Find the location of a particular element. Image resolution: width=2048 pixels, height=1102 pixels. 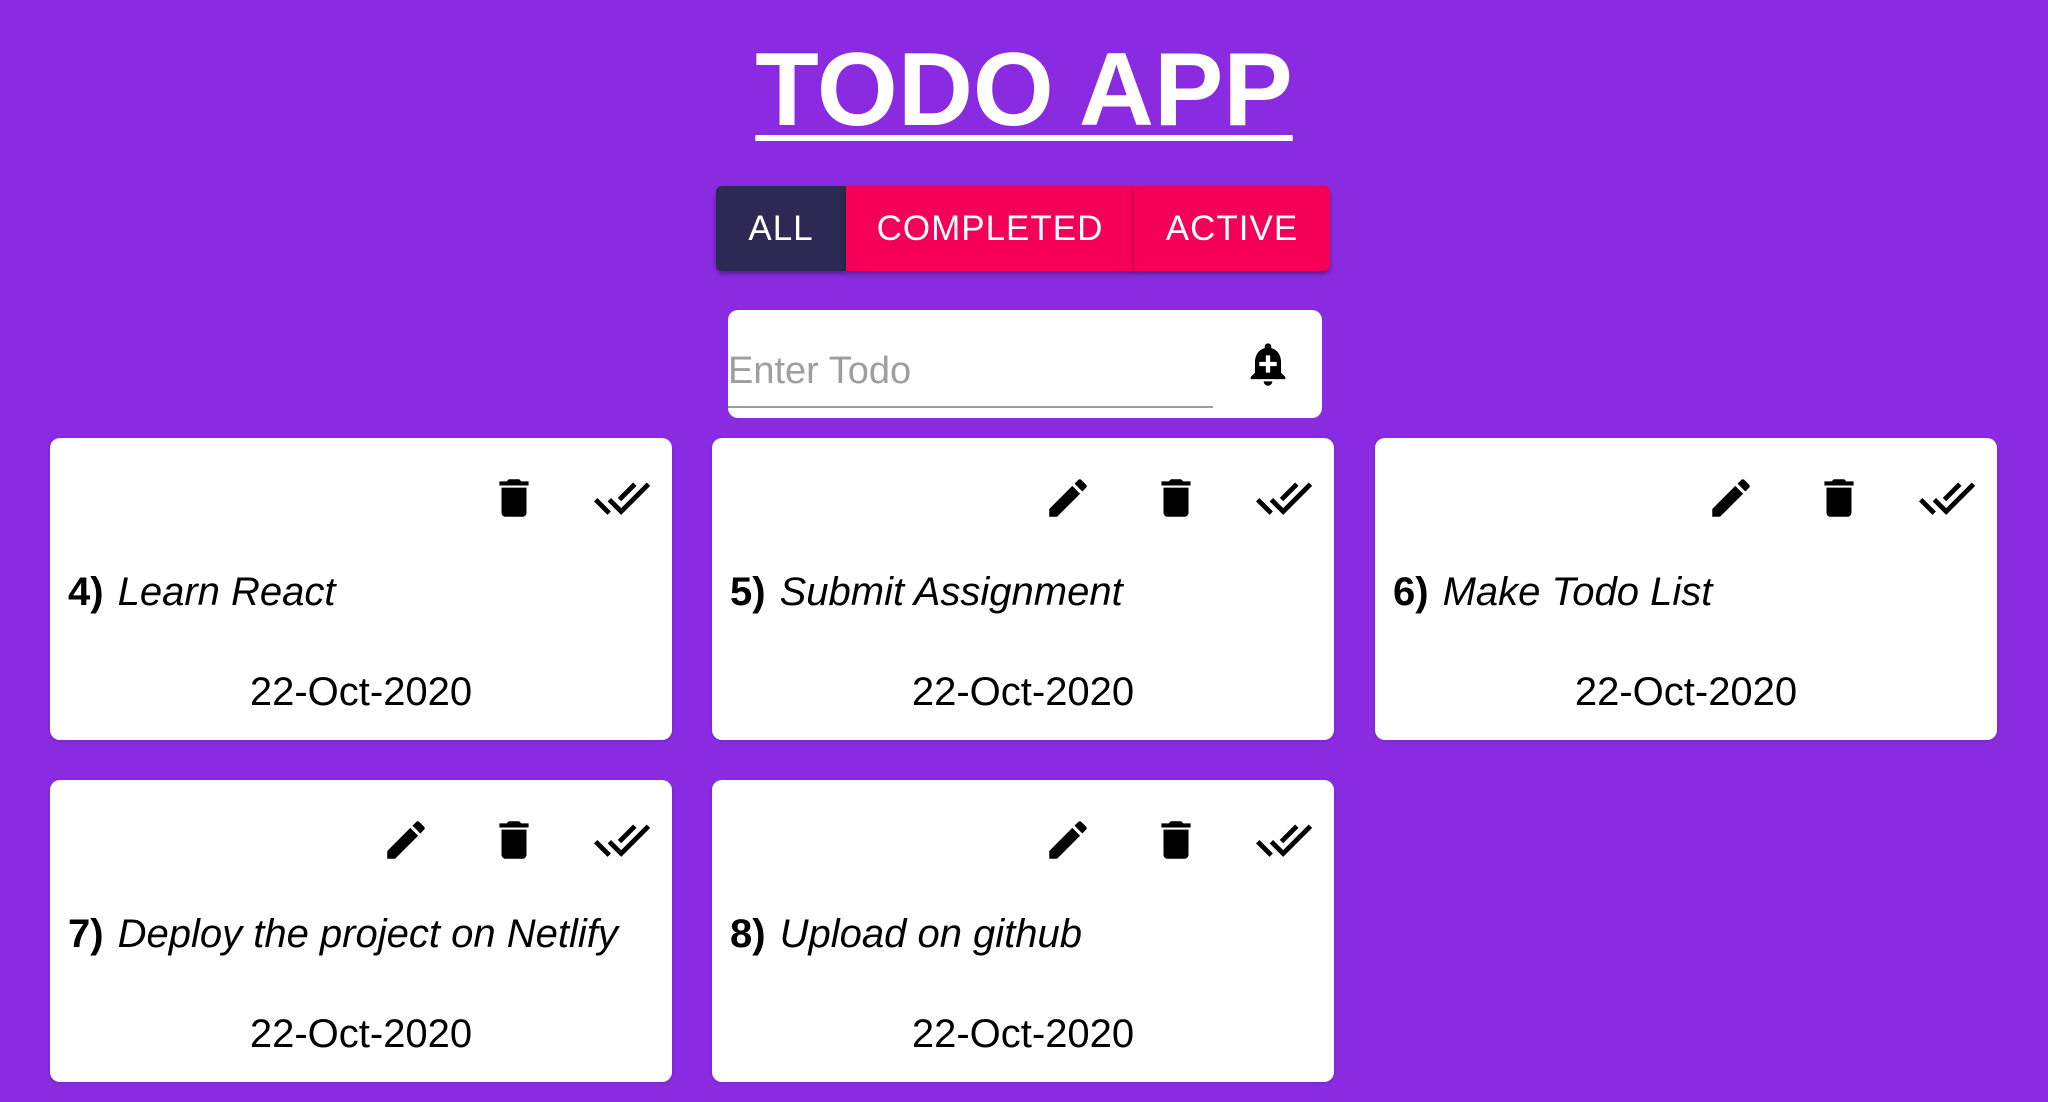

filter-button-group: ALL COMPLETED ACTIVE is located at coordinates (1023, 228).